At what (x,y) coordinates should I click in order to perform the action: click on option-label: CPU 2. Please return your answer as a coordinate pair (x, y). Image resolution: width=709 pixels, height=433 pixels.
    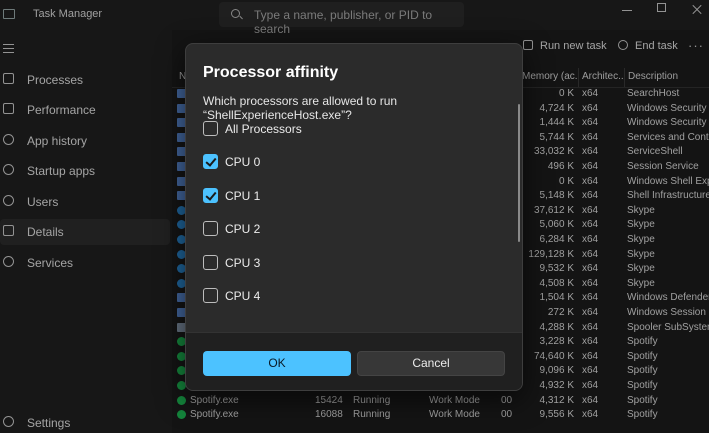
    Looking at the image, I should click on (243, 229).